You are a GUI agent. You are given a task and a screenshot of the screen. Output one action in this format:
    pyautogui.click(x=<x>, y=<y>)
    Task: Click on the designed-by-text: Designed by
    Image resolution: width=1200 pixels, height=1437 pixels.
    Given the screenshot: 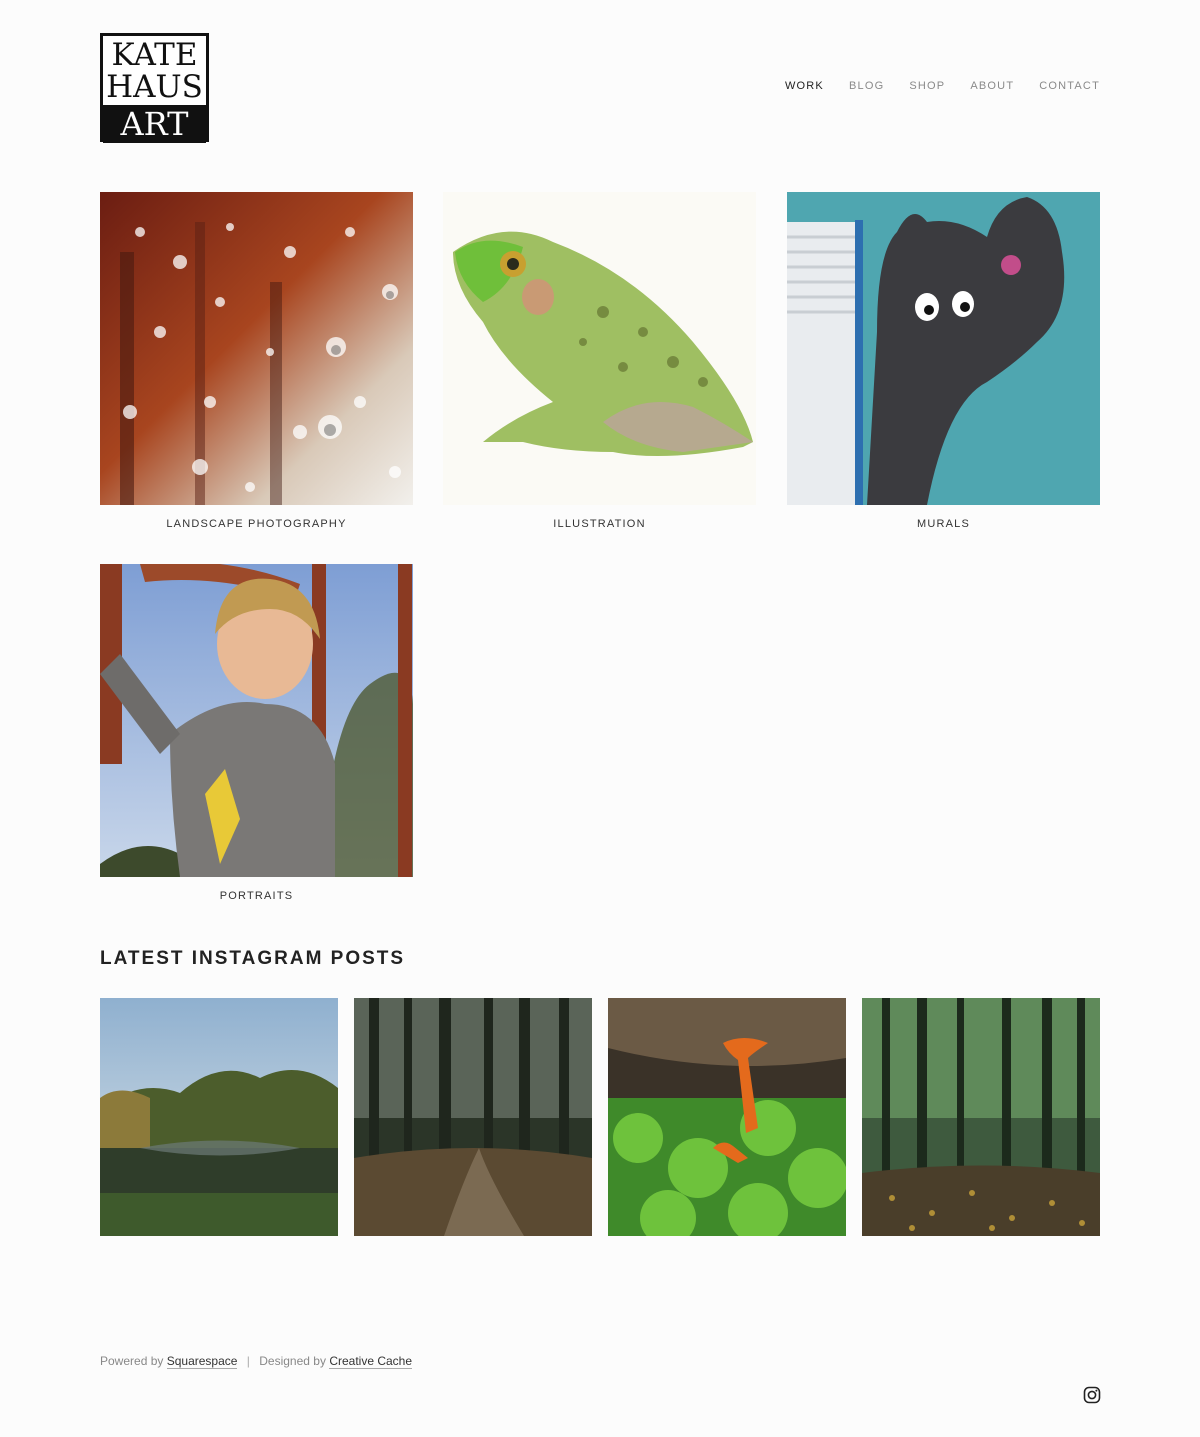 What is the action you would take?
    pyautogui.click(x=292, y=1361)
    